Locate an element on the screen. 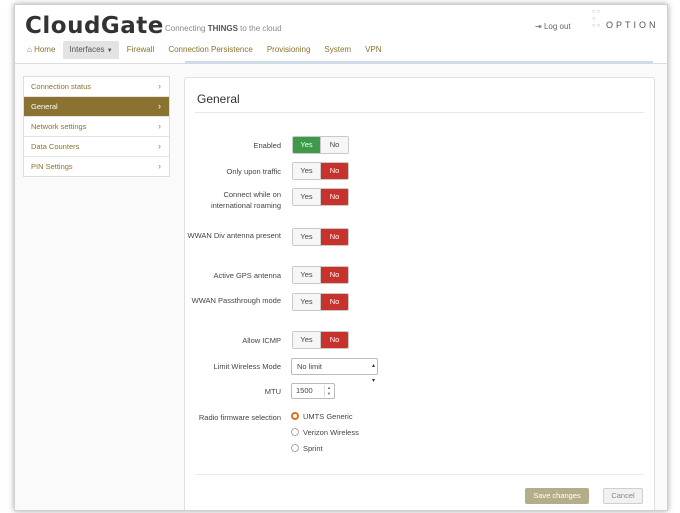 The width and height of the screenshot is (680, 513). only-upon-traffic-no-button: No is located at coordinates (334, 171).